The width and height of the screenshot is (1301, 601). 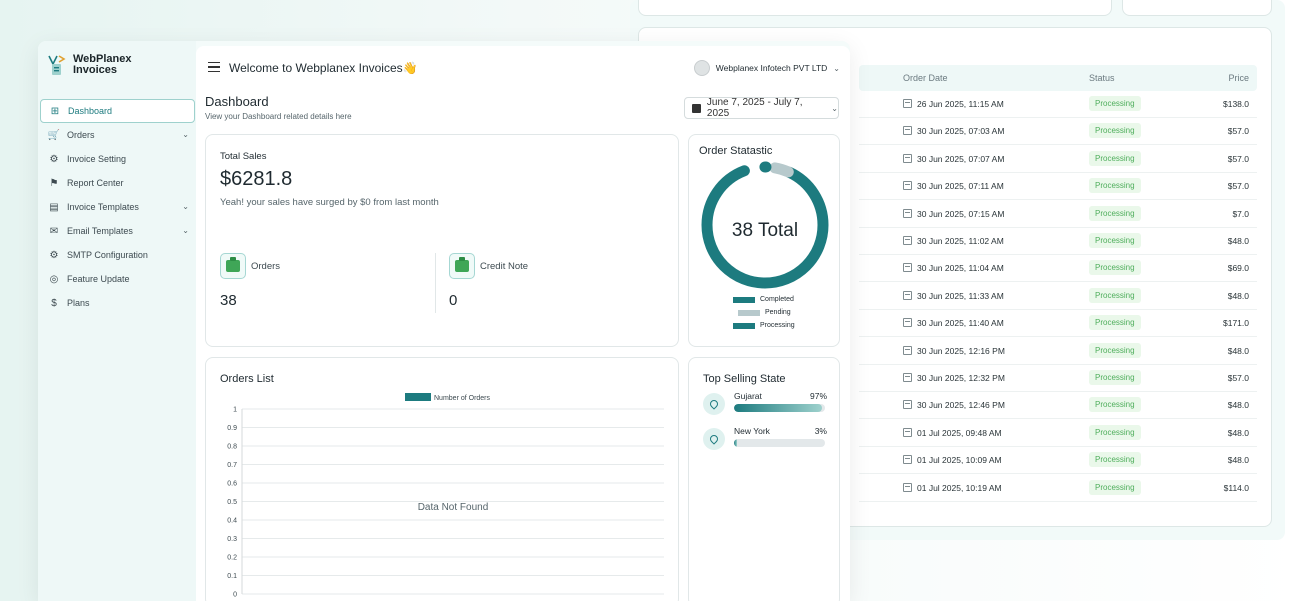 I want to click on user-menu: Webplanex Infotech PVT LTD ⌄, so click(x=766, y=68).